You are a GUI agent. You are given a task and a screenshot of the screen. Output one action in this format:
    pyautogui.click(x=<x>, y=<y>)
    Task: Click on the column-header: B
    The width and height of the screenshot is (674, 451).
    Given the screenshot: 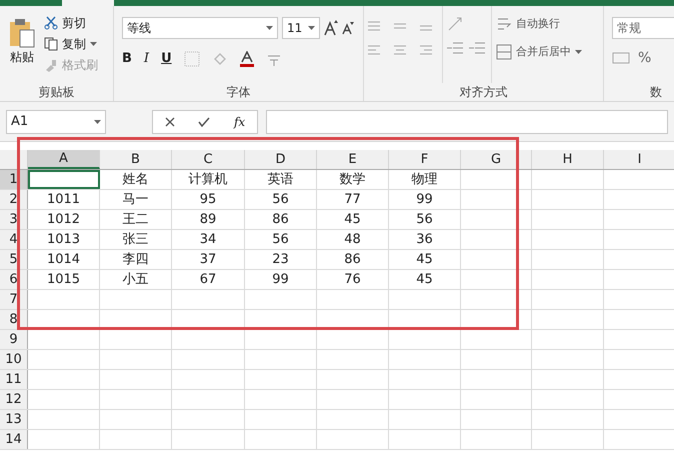 What is the action you would take?
    pyautogui.click(x=136, y=159)
    